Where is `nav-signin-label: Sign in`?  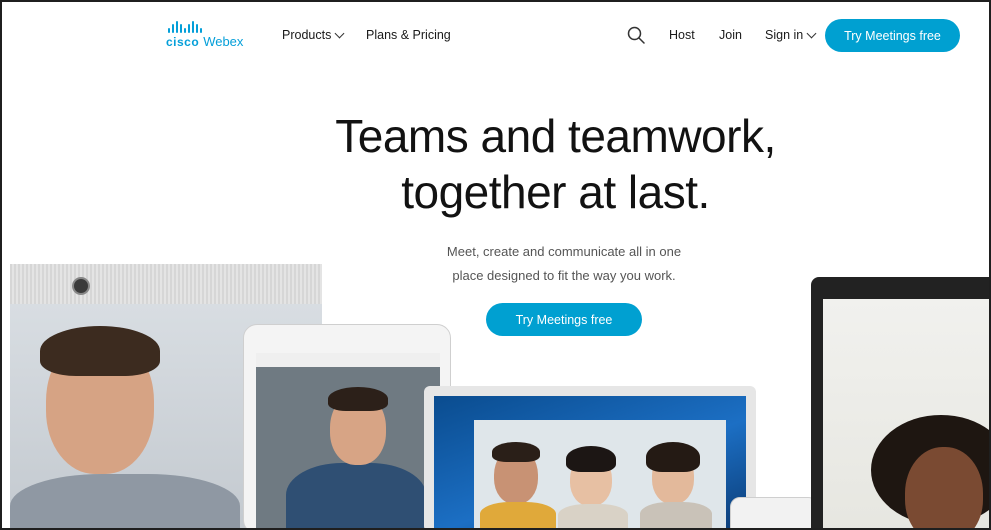
nav-signin-label: Sign in is located at coordinates (784, 35).